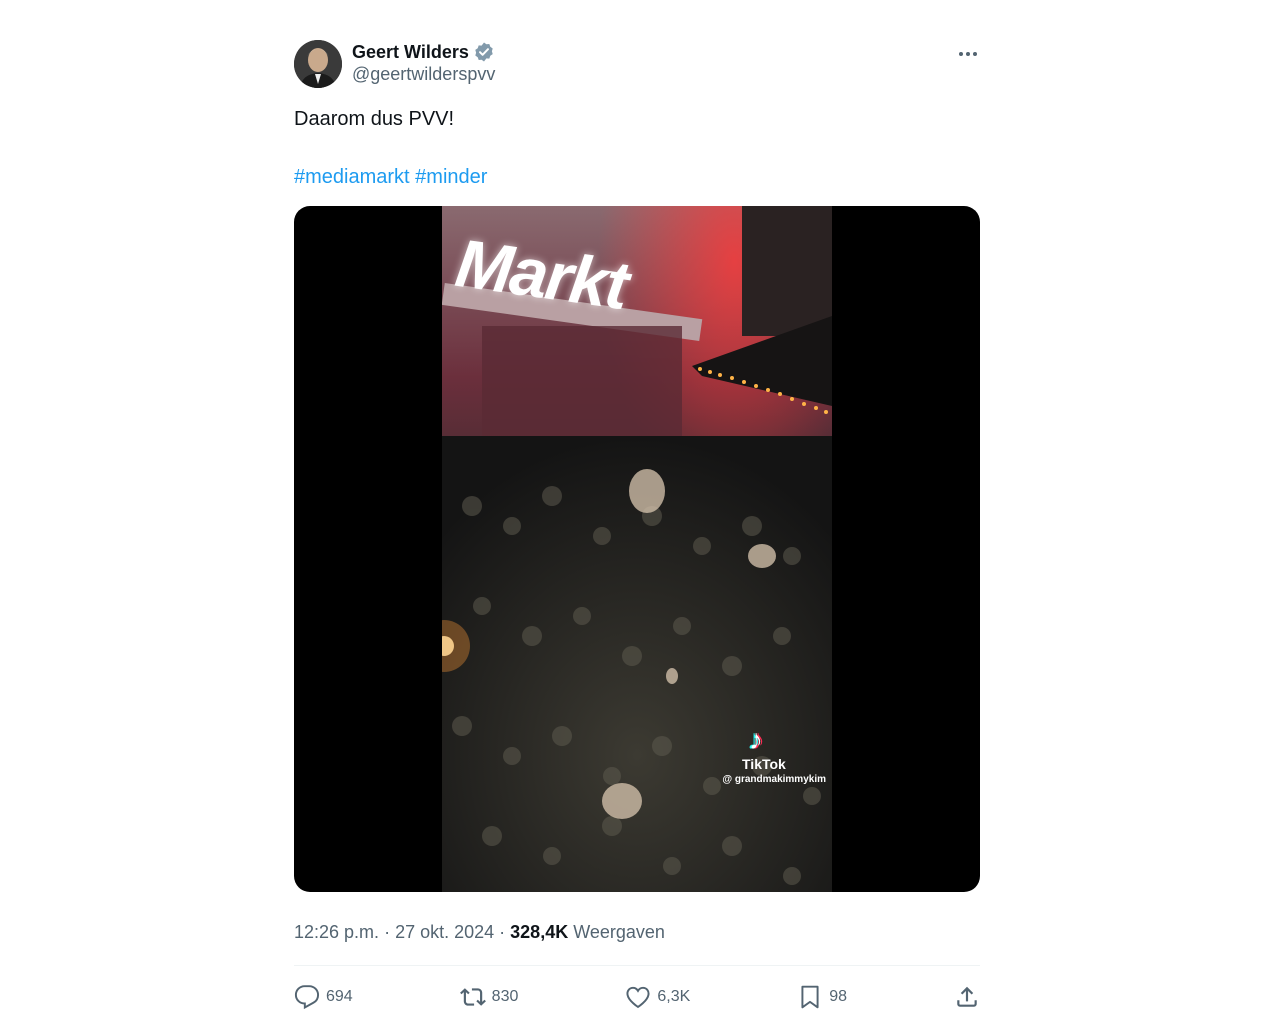  Describe the element at coordinates (323, 997) in the screenshot. I see `reply-button: 694` at that location.